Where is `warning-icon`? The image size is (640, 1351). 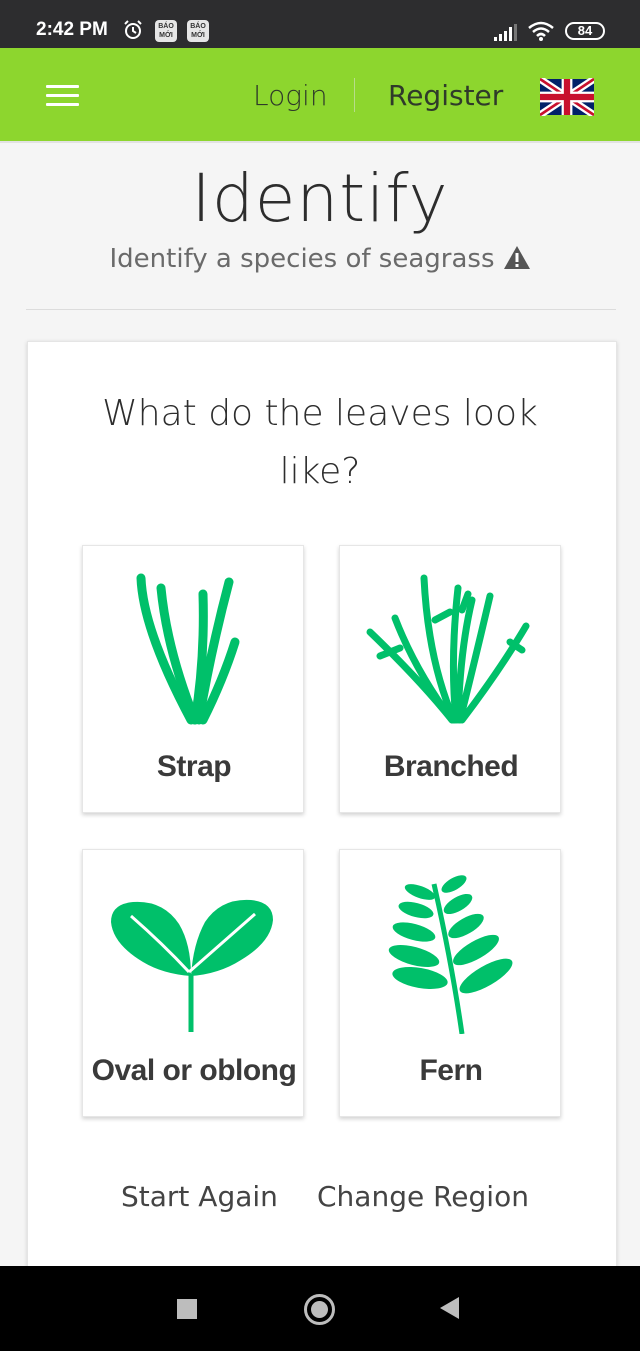 warning-icon is located at coordinates (517, 257).